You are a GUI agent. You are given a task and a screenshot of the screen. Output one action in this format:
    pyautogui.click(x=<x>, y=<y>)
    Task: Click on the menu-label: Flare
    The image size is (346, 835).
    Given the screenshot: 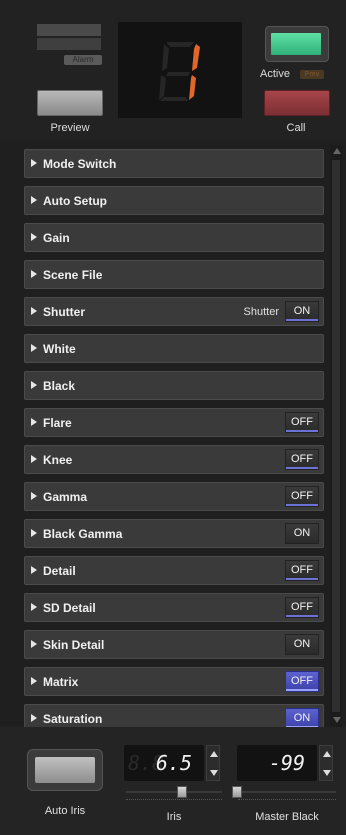 What is the action you would take?
    pyautogui.click(x=57, y=423)
    